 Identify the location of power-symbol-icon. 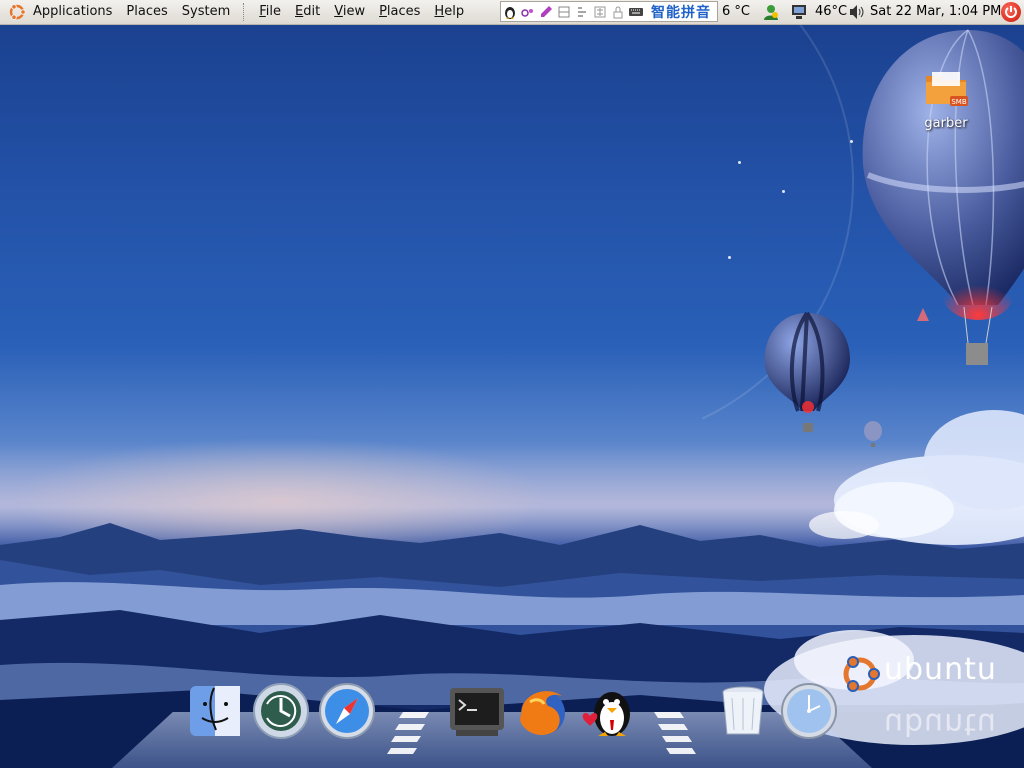
(1011, 12).